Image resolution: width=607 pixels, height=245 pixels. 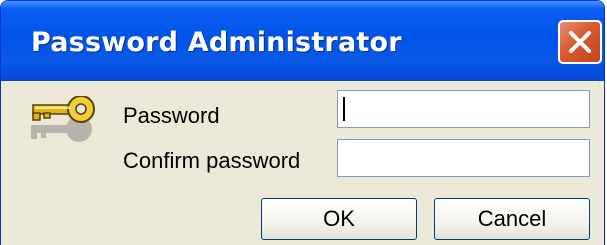 I want to click on cancel-button: Cancel, so click(x=512, y=219).